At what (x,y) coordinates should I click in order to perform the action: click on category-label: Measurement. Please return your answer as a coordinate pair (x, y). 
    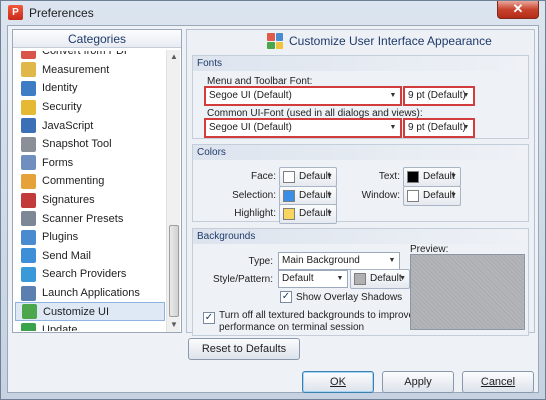
    Looking at the image, I should click on (76, 69).